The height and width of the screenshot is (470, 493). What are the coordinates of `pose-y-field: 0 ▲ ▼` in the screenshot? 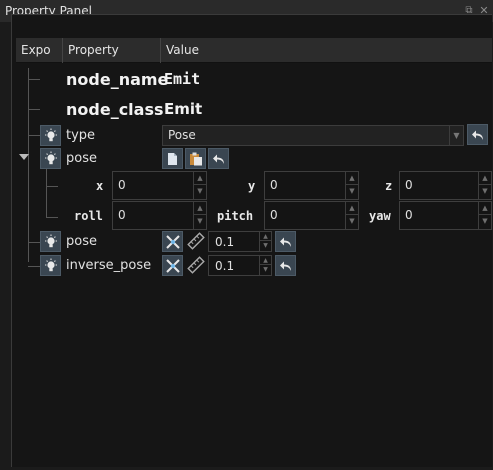 It's located at (311, 185).